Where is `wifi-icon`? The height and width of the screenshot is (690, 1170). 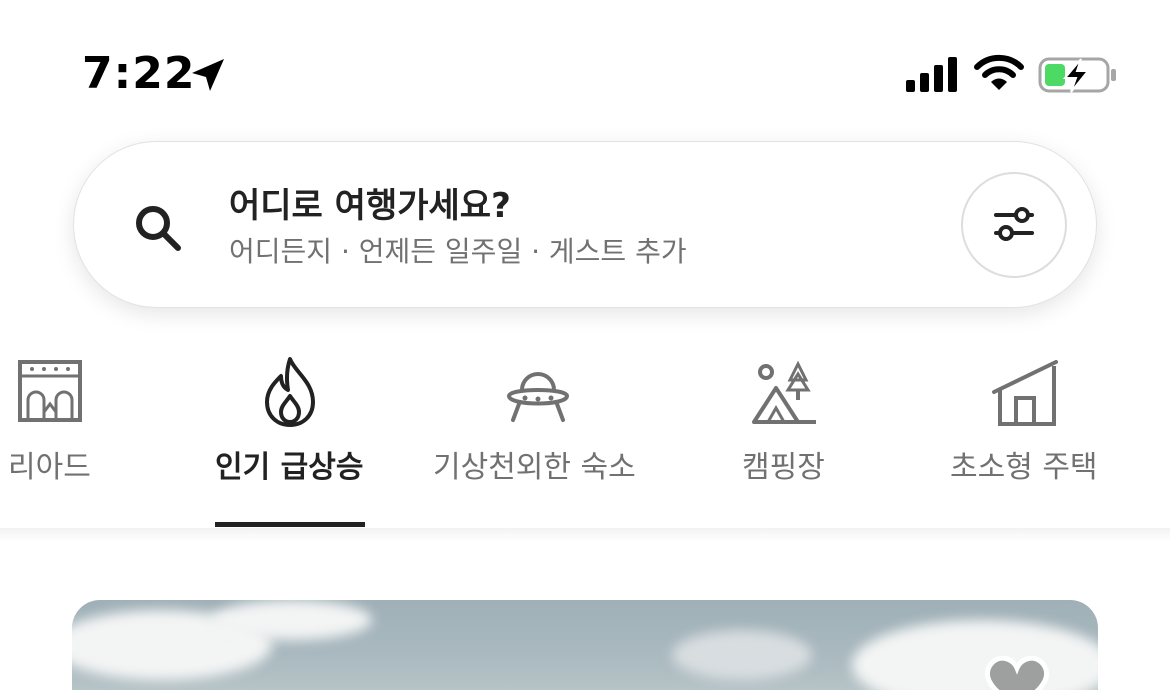 wifi-icon is located at coordinates (999, 72).